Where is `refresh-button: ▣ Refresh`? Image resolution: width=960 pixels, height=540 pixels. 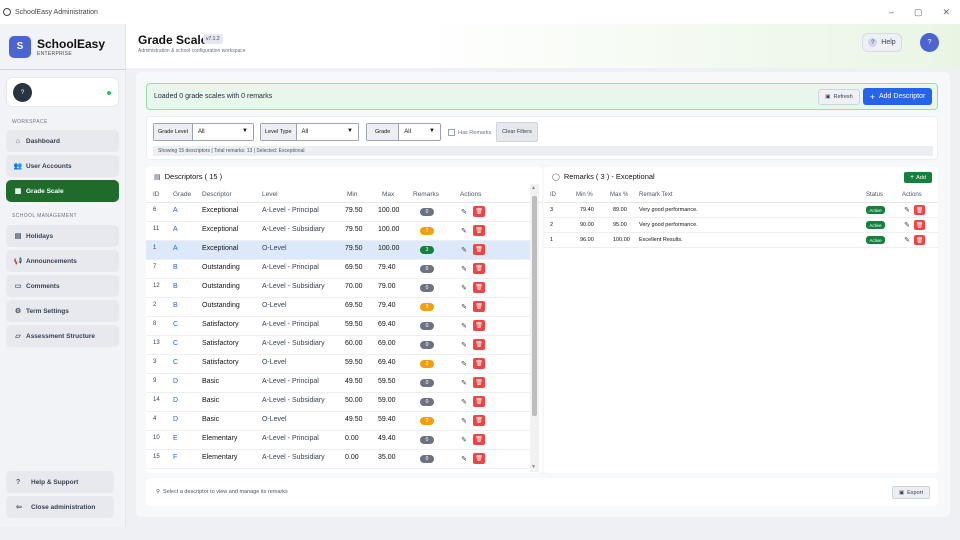
refresh-button: ▣ Refresh is located at coordinates (839, 97).